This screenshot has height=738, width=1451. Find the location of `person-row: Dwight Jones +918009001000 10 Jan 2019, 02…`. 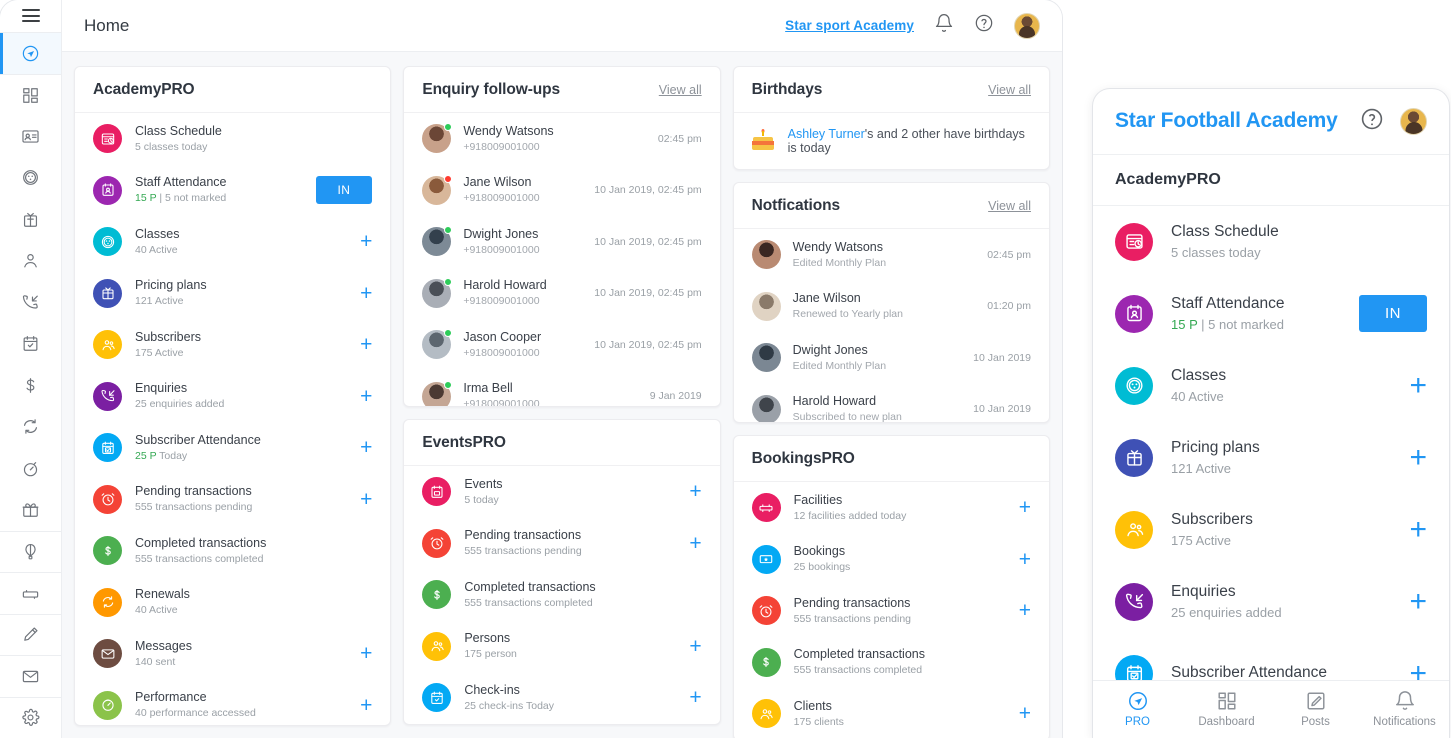

person-row: Dwight Jones +918009001000 10 Jan 2019, 02… is located at coordinates (561, 242).